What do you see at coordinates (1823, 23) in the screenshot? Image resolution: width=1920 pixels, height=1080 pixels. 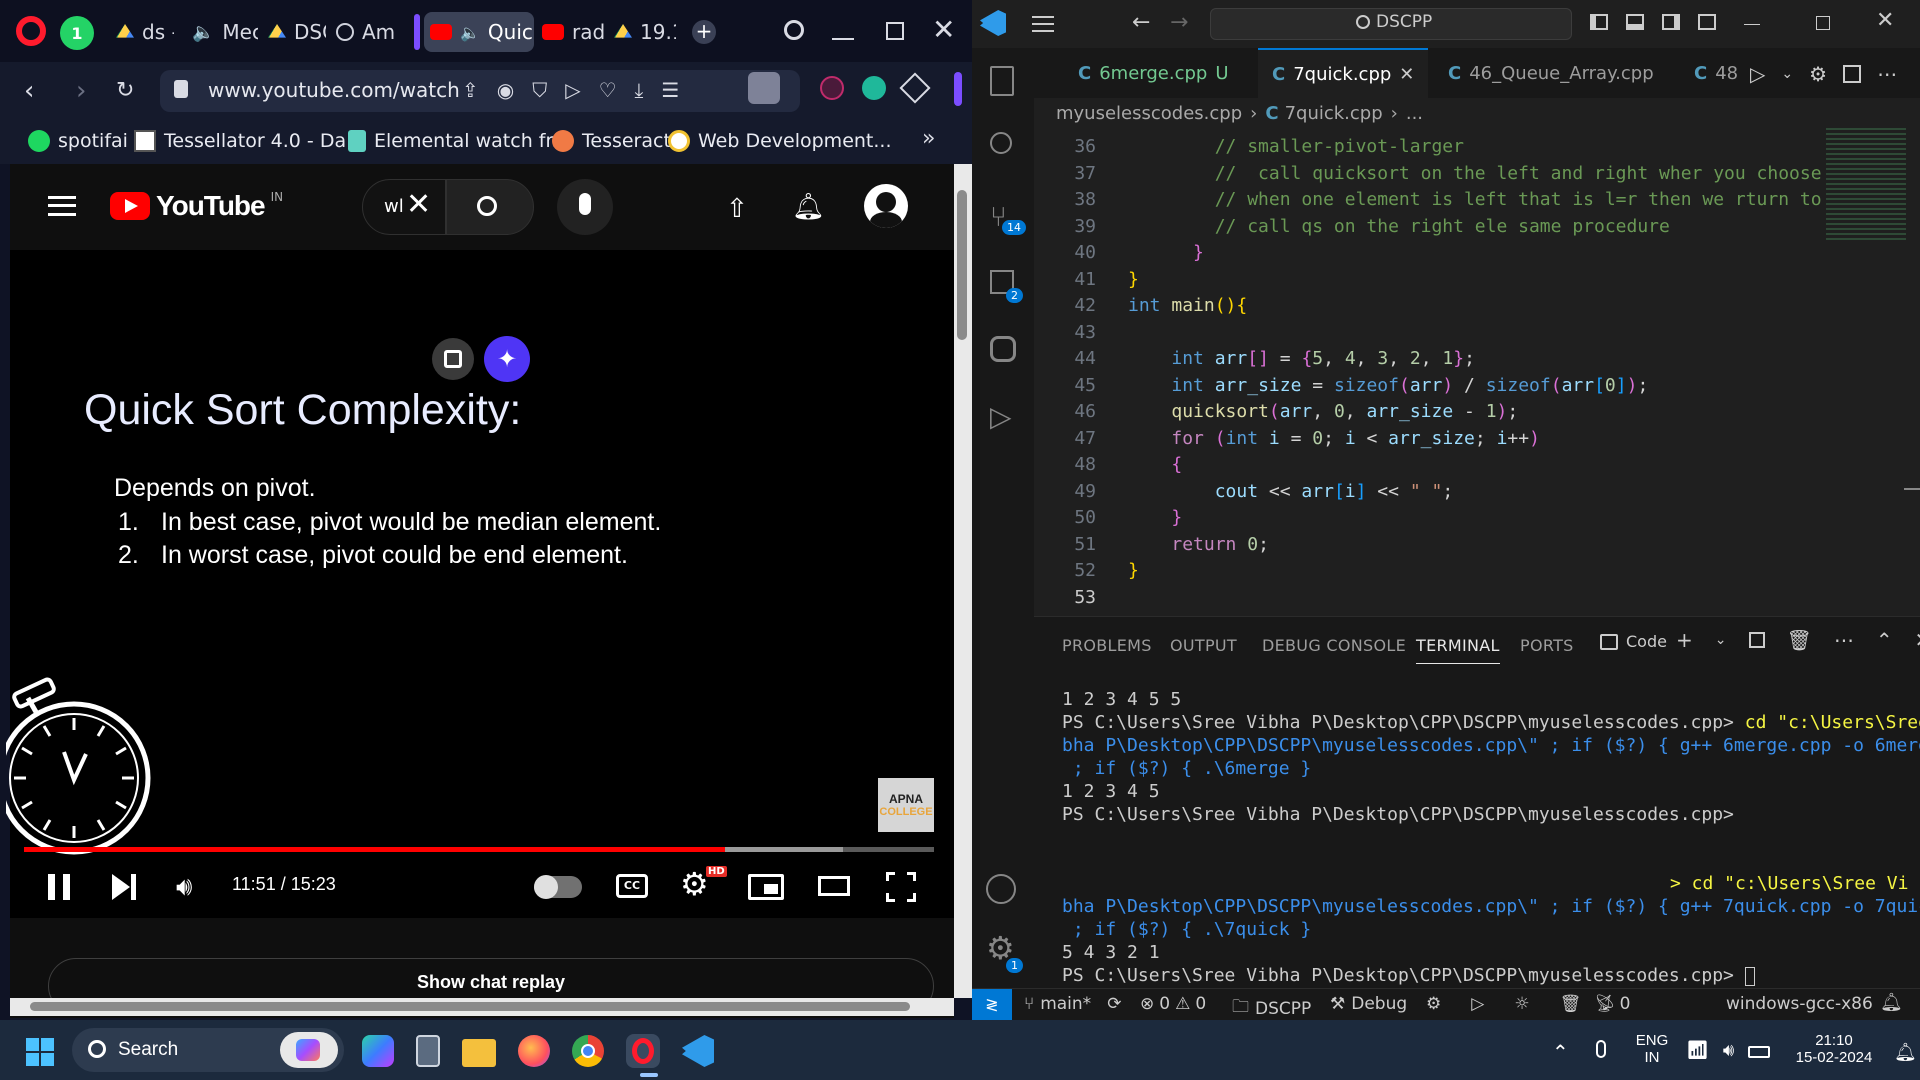 I see `window-maximize-icon` at bounding box center [1823, 23].